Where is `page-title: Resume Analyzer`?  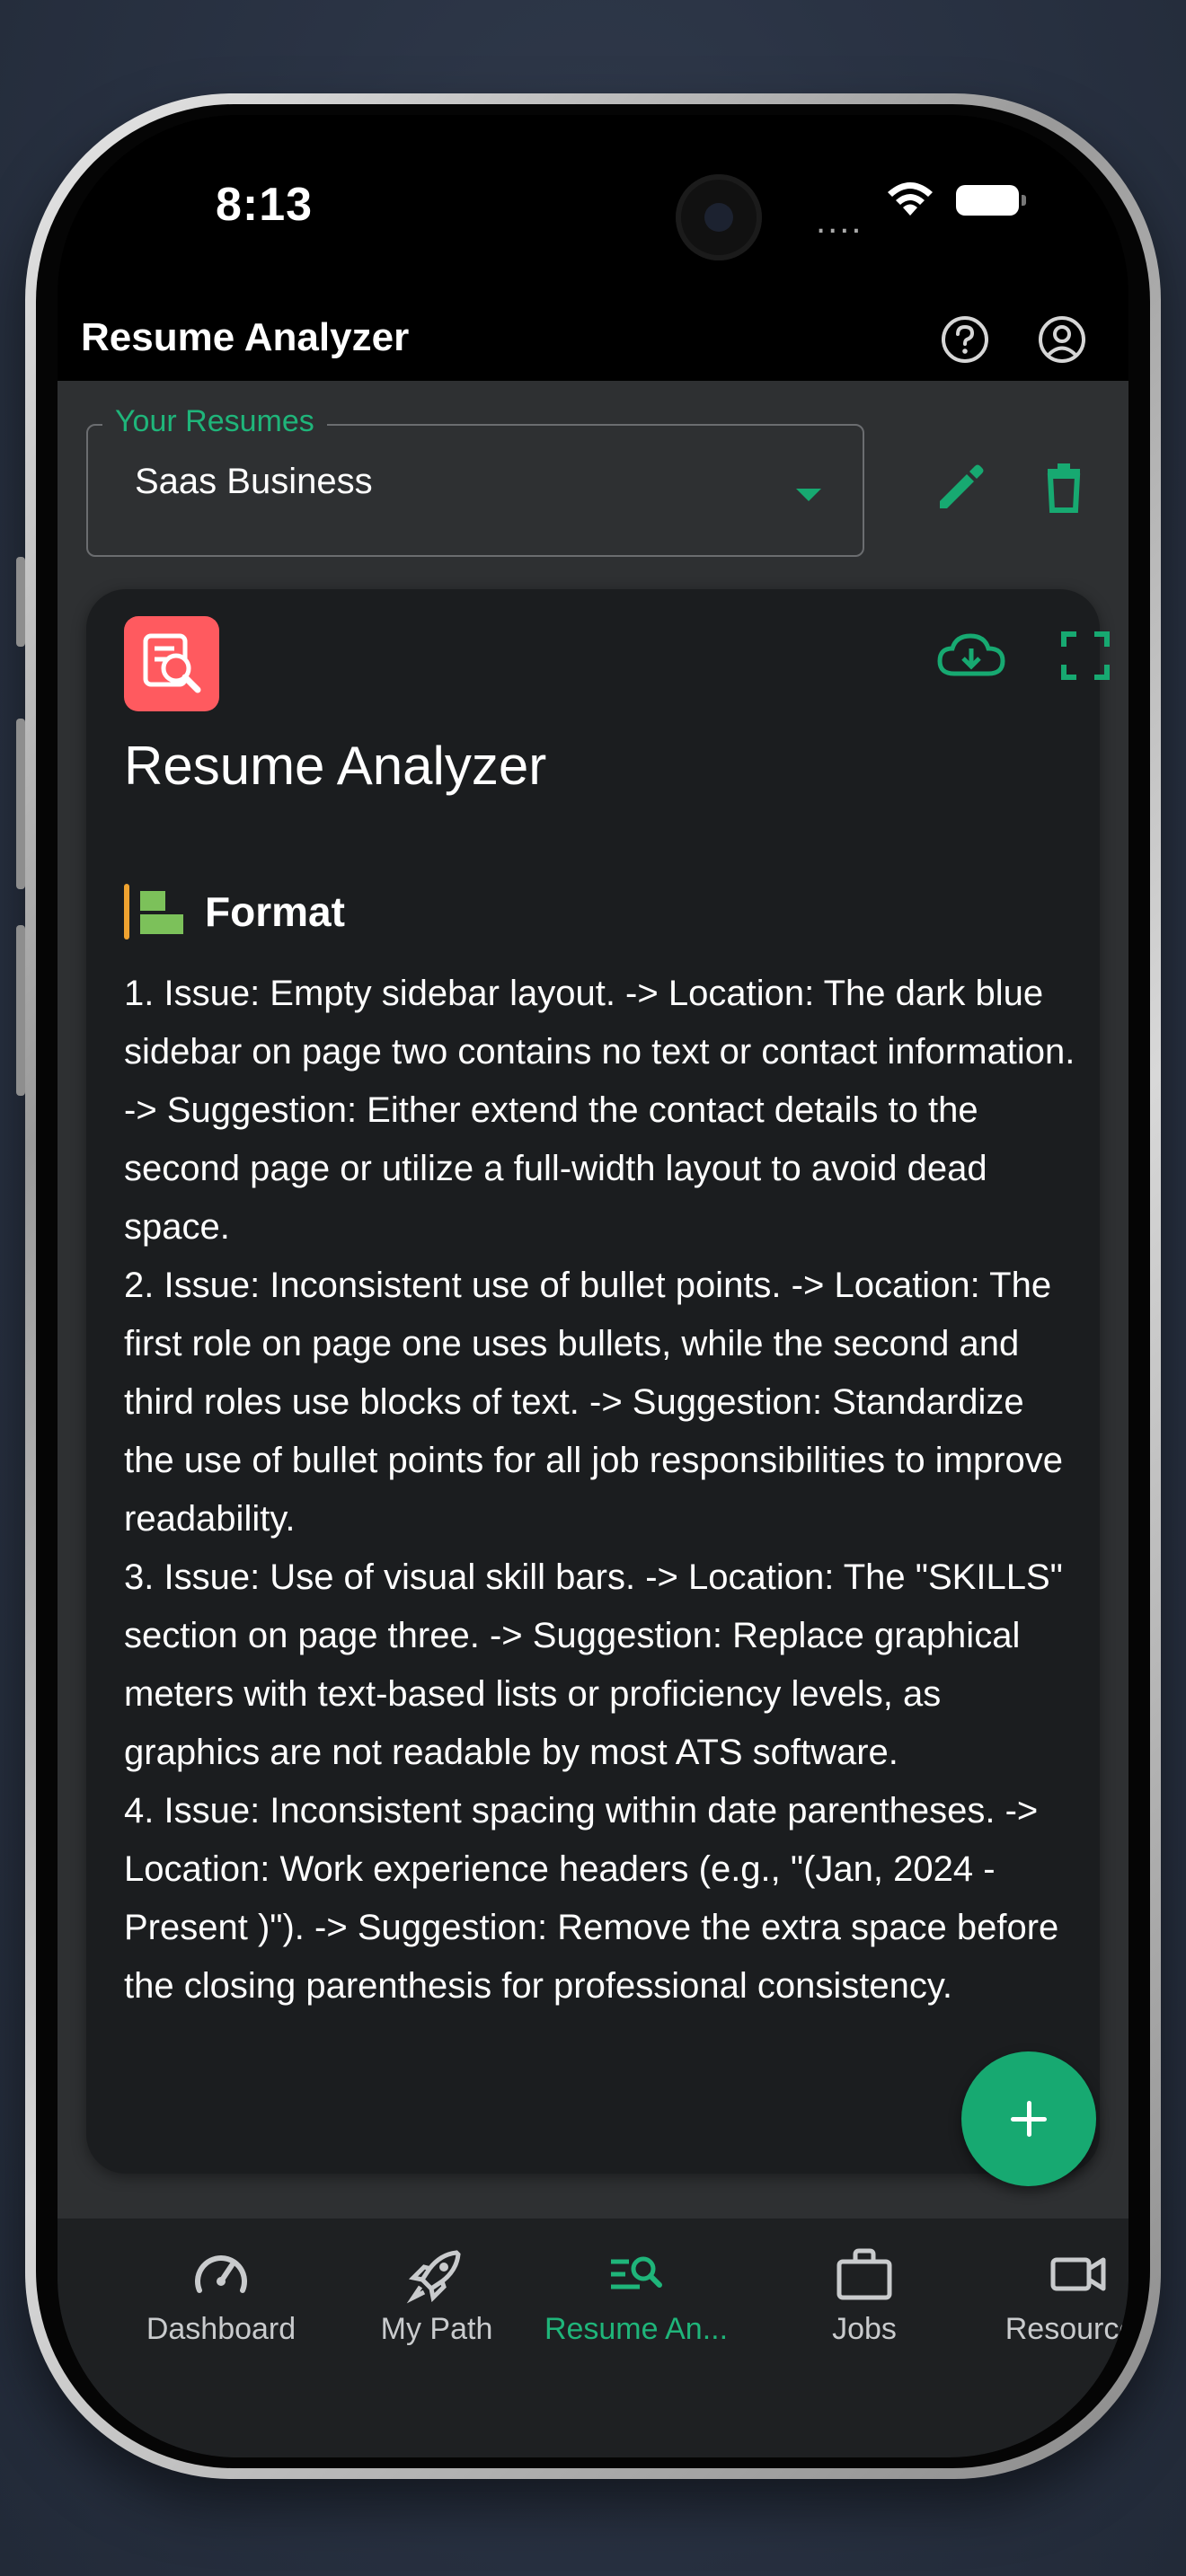 page-title: Resume Analyzer is located at coordinates (245, 337).